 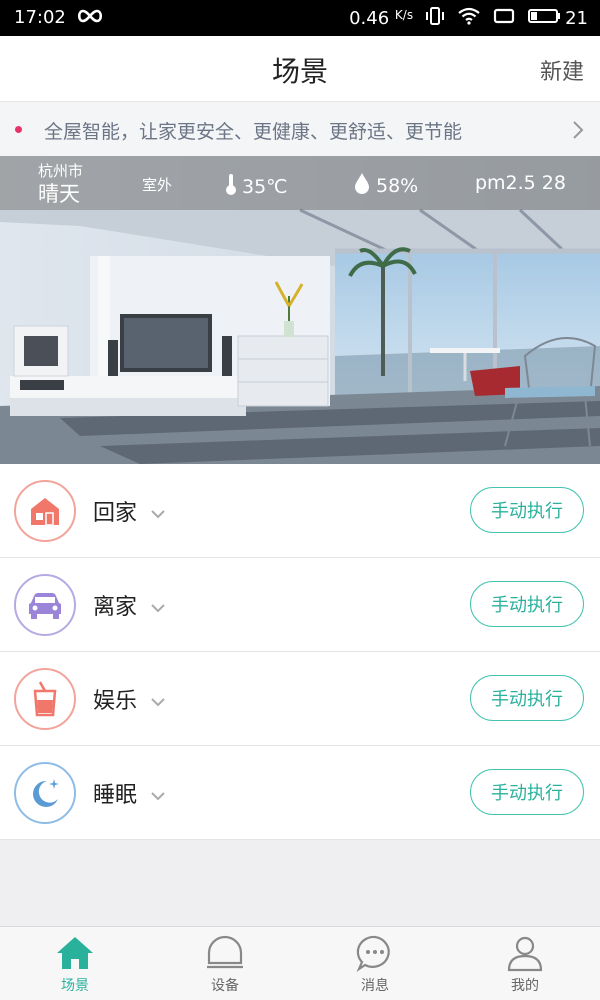 I want to click on network-speed: 0.46 K/s, so click(x=381, y=18).